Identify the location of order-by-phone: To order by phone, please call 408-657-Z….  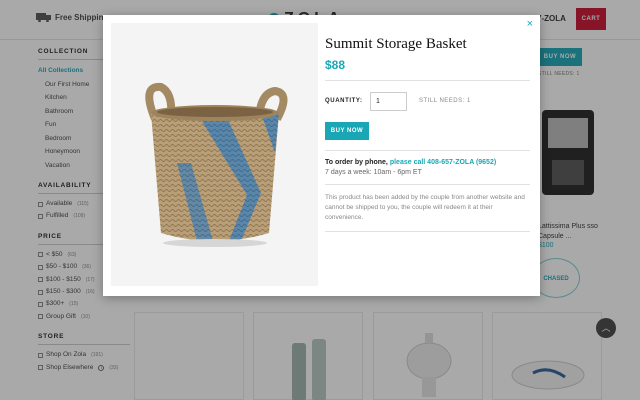
(427, 162).